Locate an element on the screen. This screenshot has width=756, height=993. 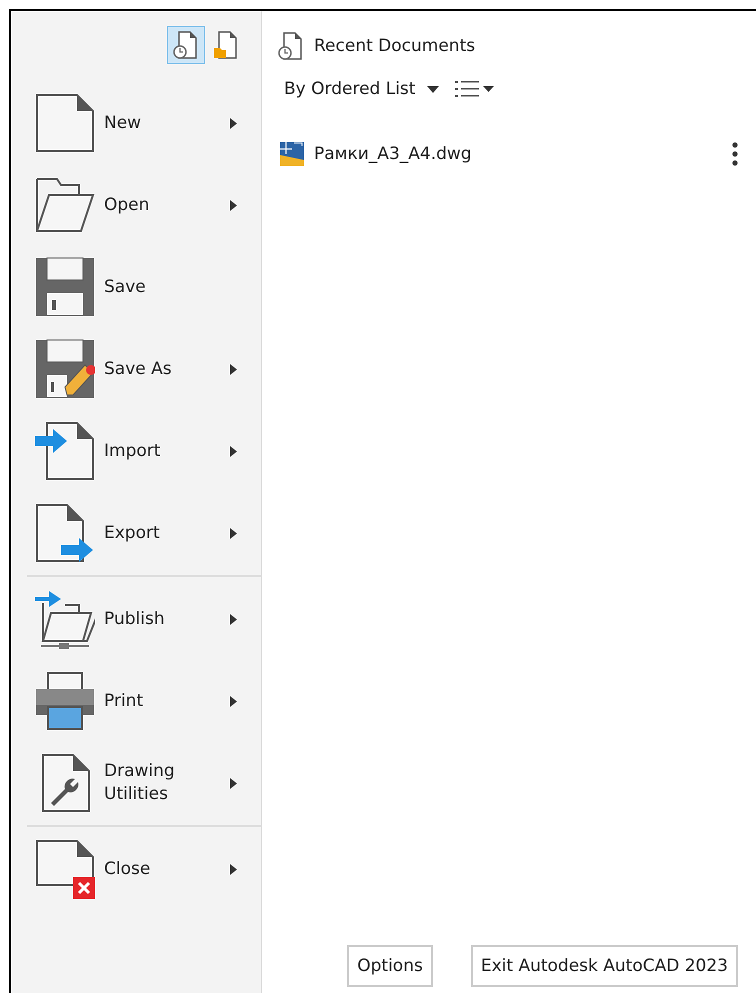
footer-button: Options is located at coordinates (390, 966).